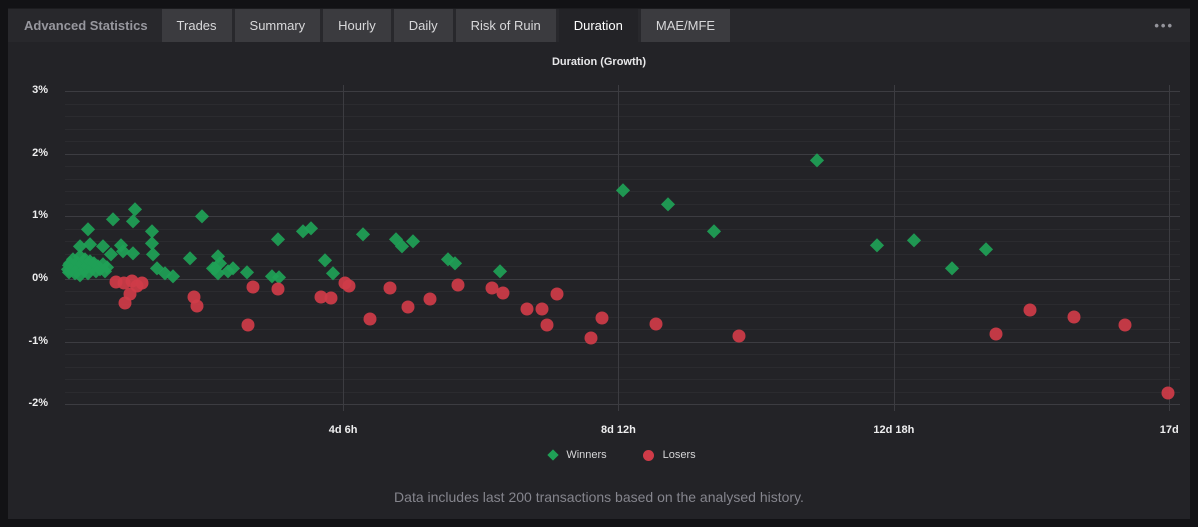 This screenshot has width=1198, height=527. I want to click on tab-risk-of-ruin: Risk of Ruin, so click(505, 25).